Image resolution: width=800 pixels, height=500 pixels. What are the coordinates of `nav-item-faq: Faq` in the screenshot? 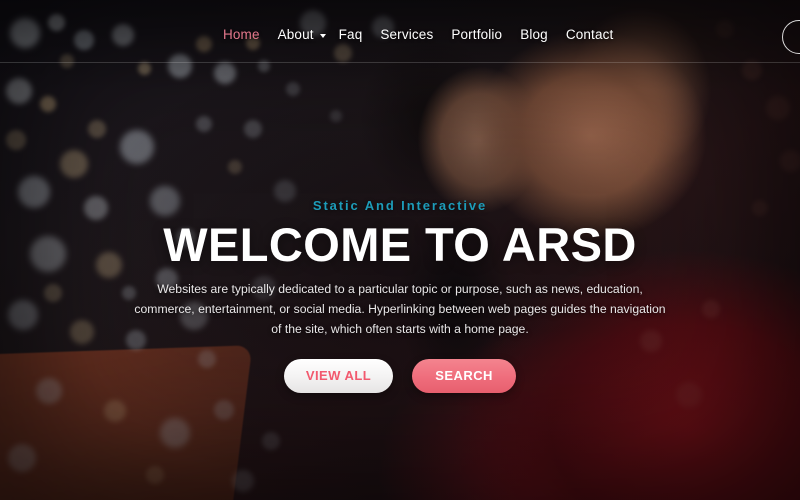 It's located at (351, 34).